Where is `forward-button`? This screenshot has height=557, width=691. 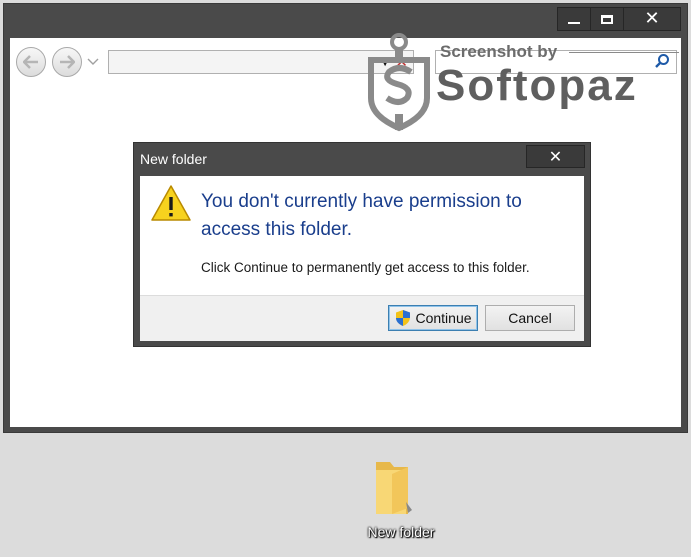
forward-button is located at coordinates (67, 62).